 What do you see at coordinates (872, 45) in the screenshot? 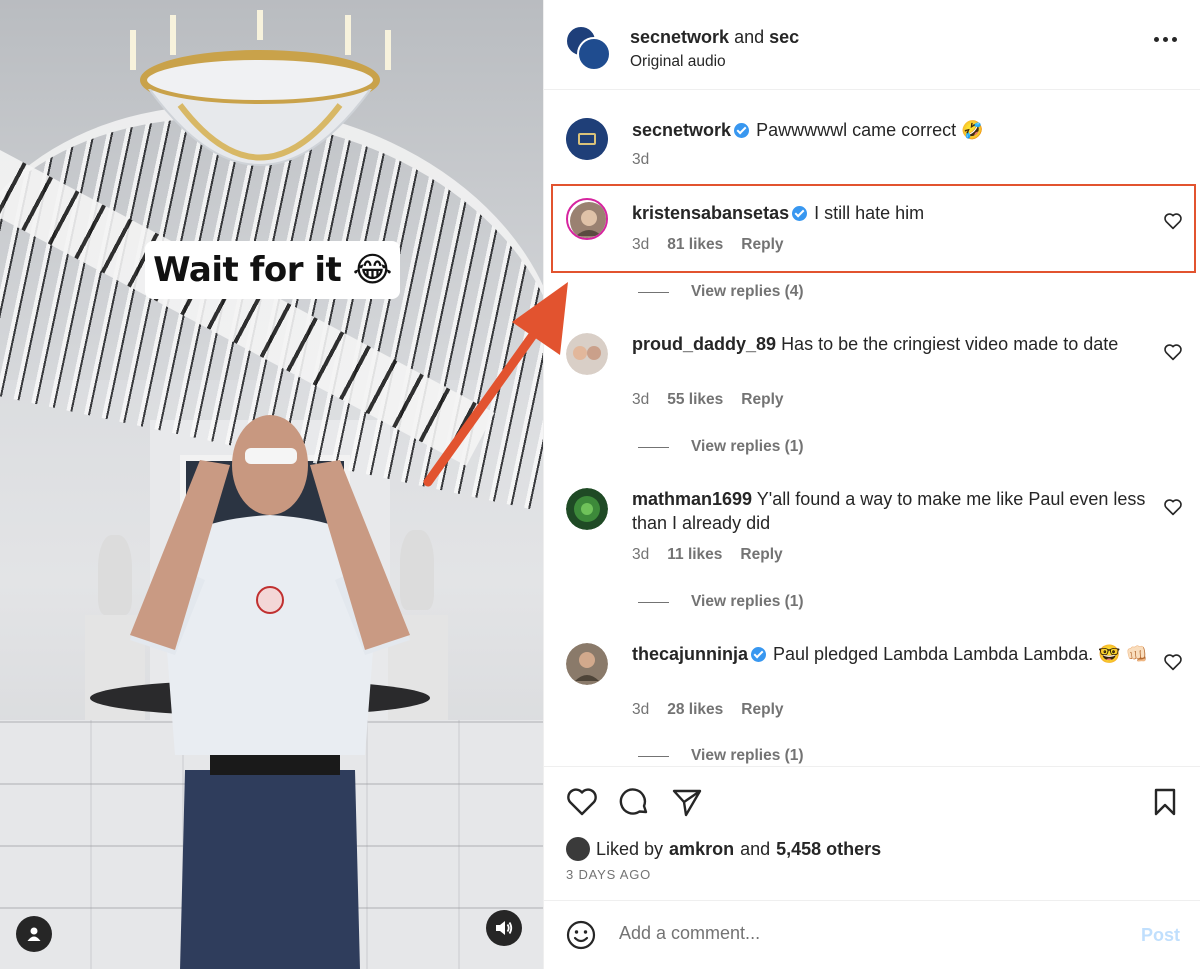
I see `post-header: secnetwork and sec Original audio` at bounding box center [872, 45].